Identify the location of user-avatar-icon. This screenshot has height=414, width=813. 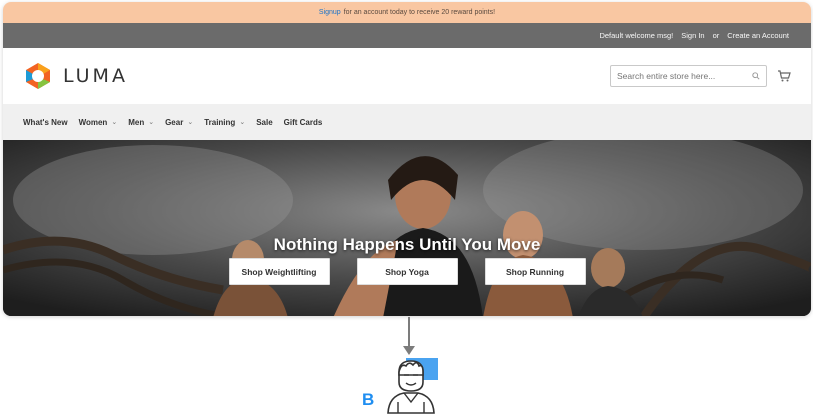
(412, 386).